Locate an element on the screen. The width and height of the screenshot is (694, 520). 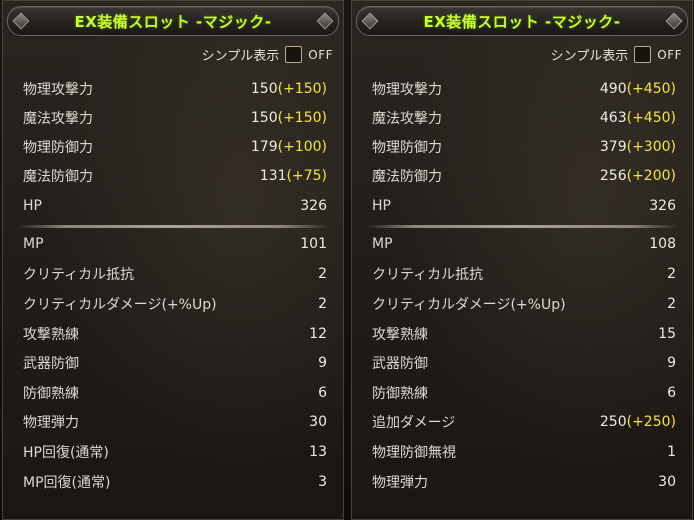
stat-value-group: 490(+450) is located at coordinates (638, 89).